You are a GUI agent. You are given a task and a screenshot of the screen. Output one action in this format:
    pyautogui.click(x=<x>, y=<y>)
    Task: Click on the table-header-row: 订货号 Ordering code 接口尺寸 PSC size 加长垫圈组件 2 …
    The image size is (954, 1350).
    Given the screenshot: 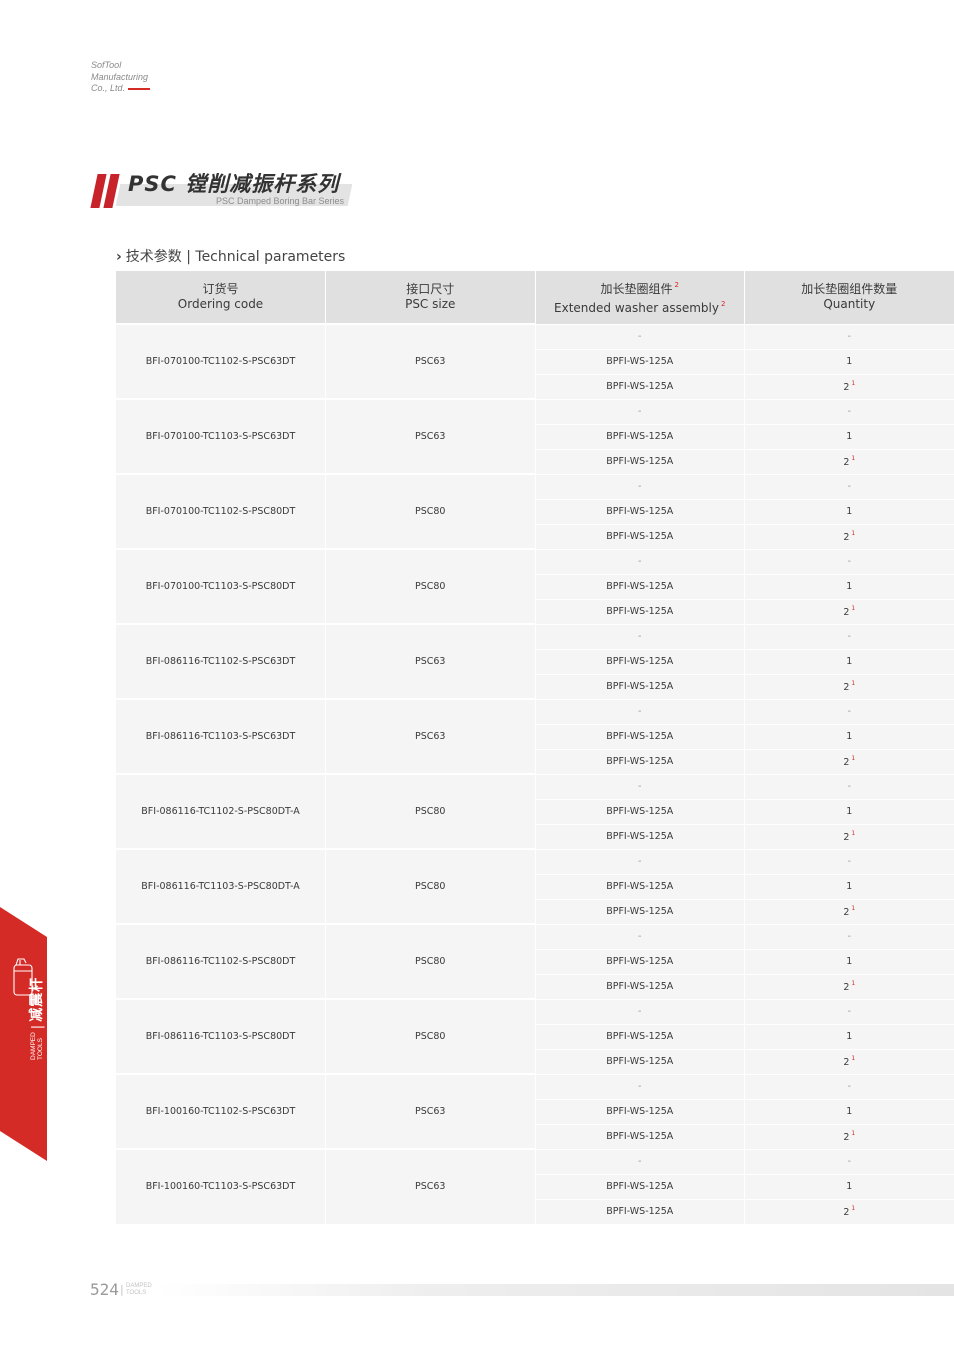 What is the action you would take?
    pyautogui.click(x=535, y=297)
    